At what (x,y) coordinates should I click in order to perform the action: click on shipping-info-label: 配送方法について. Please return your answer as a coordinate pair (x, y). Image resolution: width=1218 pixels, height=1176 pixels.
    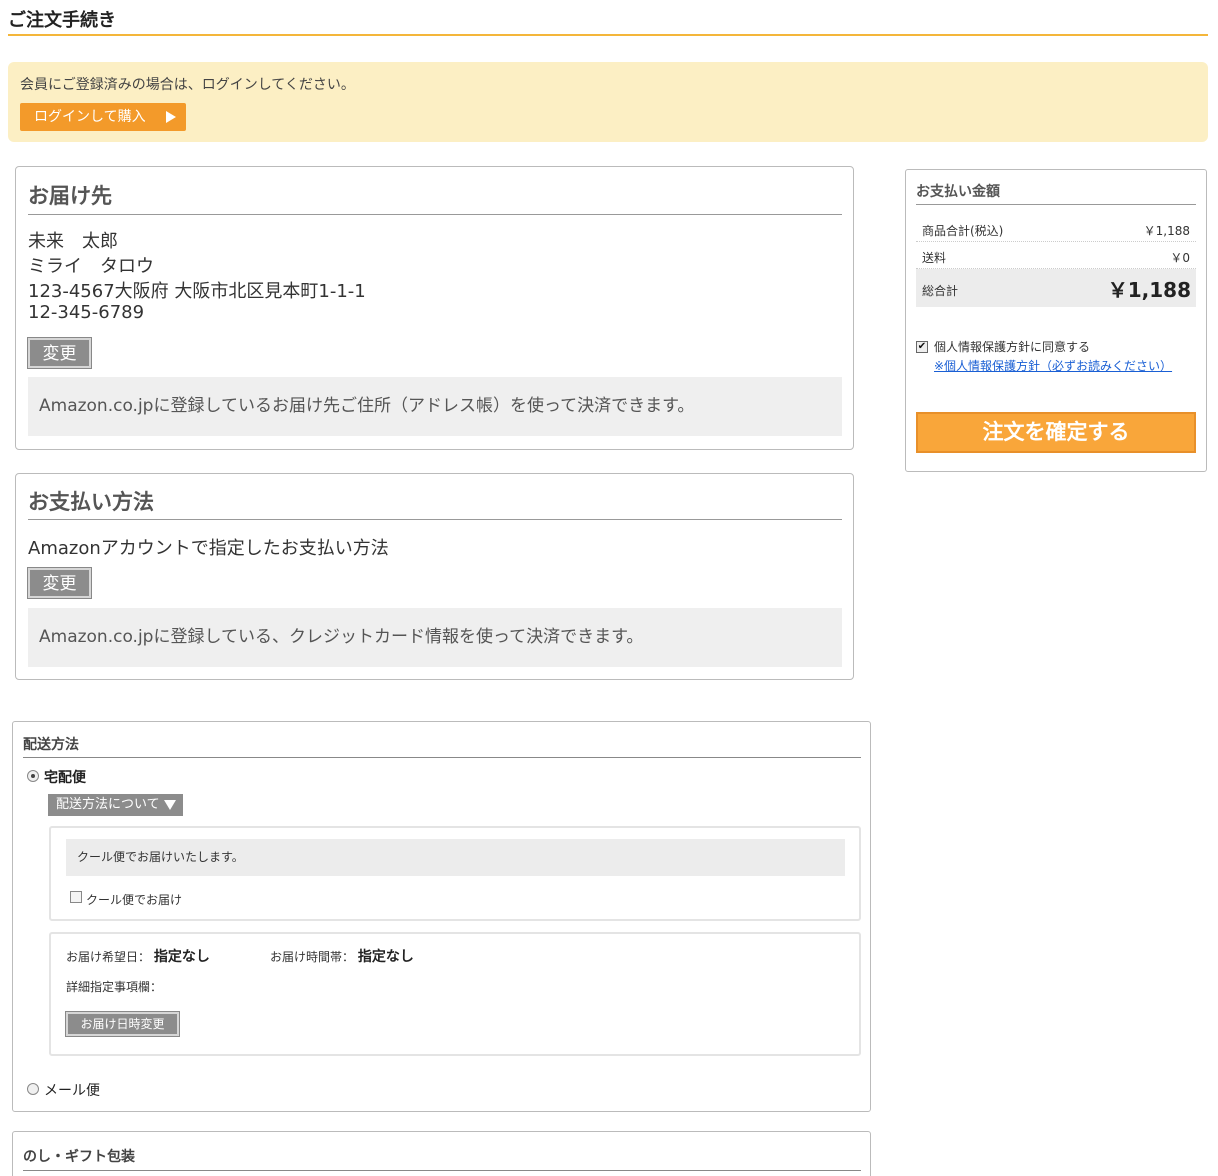
    Looking at the image, I should click on (108, 804).